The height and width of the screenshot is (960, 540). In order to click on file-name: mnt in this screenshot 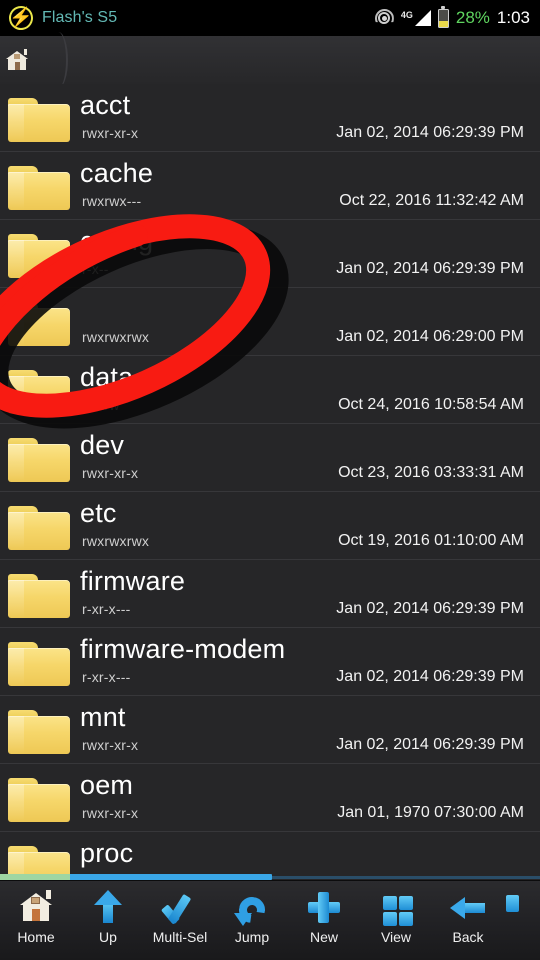, I will do `click(103, 717)`.